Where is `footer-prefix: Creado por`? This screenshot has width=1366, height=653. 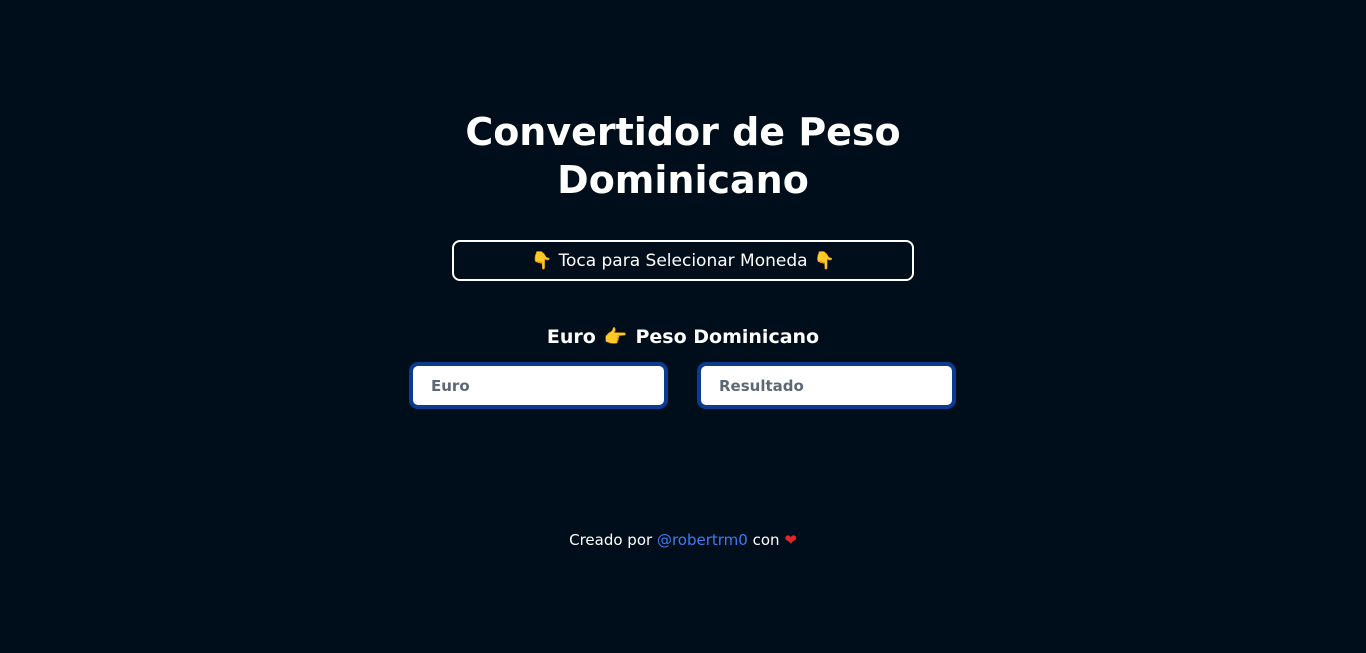 footer-prefix: Creado por is located at coordinates (611, 540).